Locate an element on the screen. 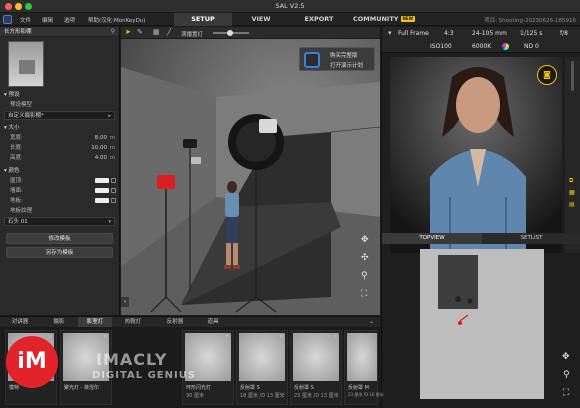 This screenshot has width=580, height=408. sensor-select: Full Frame is located at coordinates (413, 33).